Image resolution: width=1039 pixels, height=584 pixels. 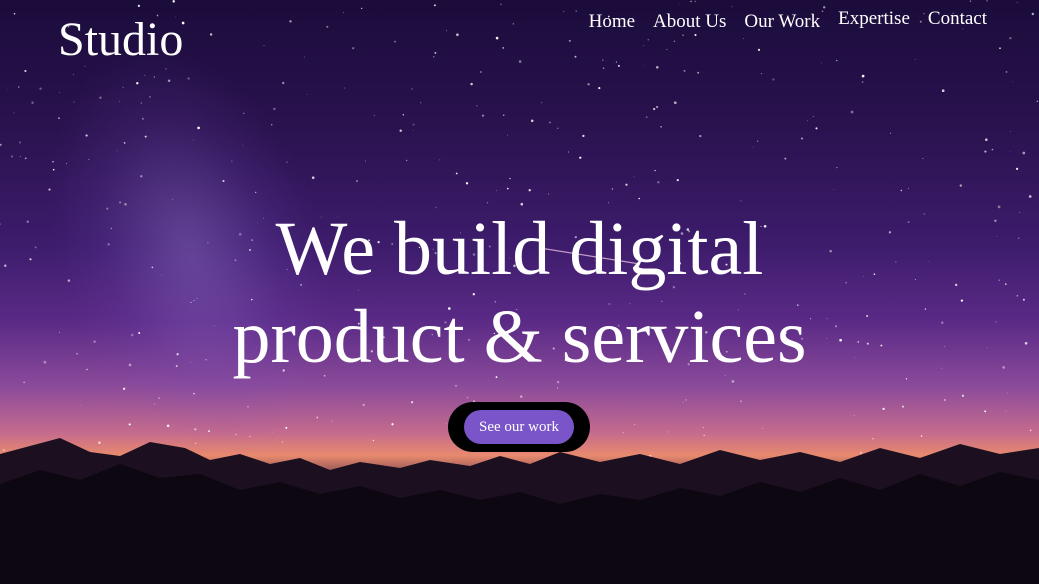 I want to click on see-our-work-button: See our work, so click(x=519, y=427).